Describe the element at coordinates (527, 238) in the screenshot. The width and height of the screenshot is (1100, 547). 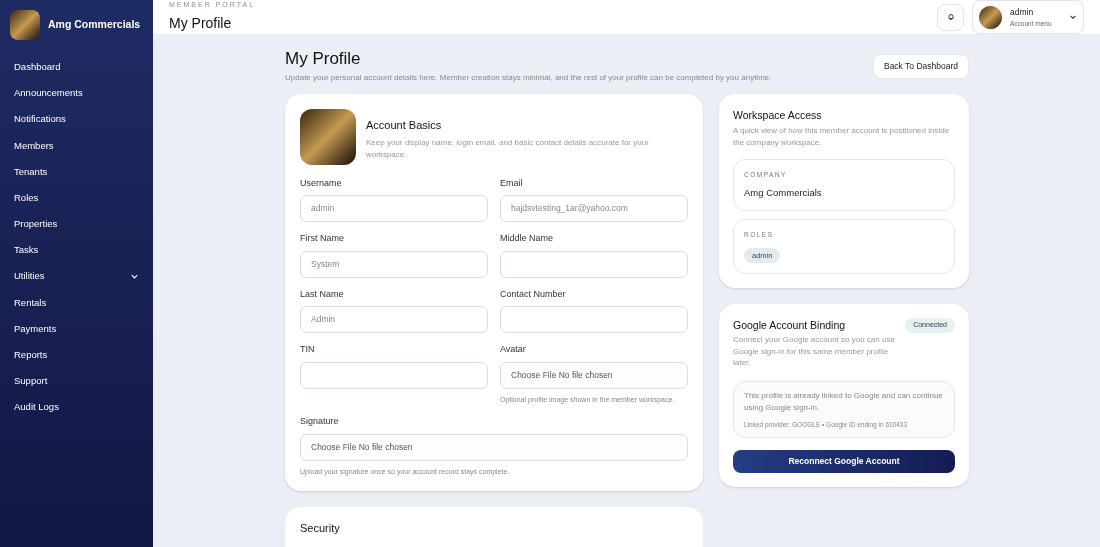
I see `field-label: Middle Name` at that location.